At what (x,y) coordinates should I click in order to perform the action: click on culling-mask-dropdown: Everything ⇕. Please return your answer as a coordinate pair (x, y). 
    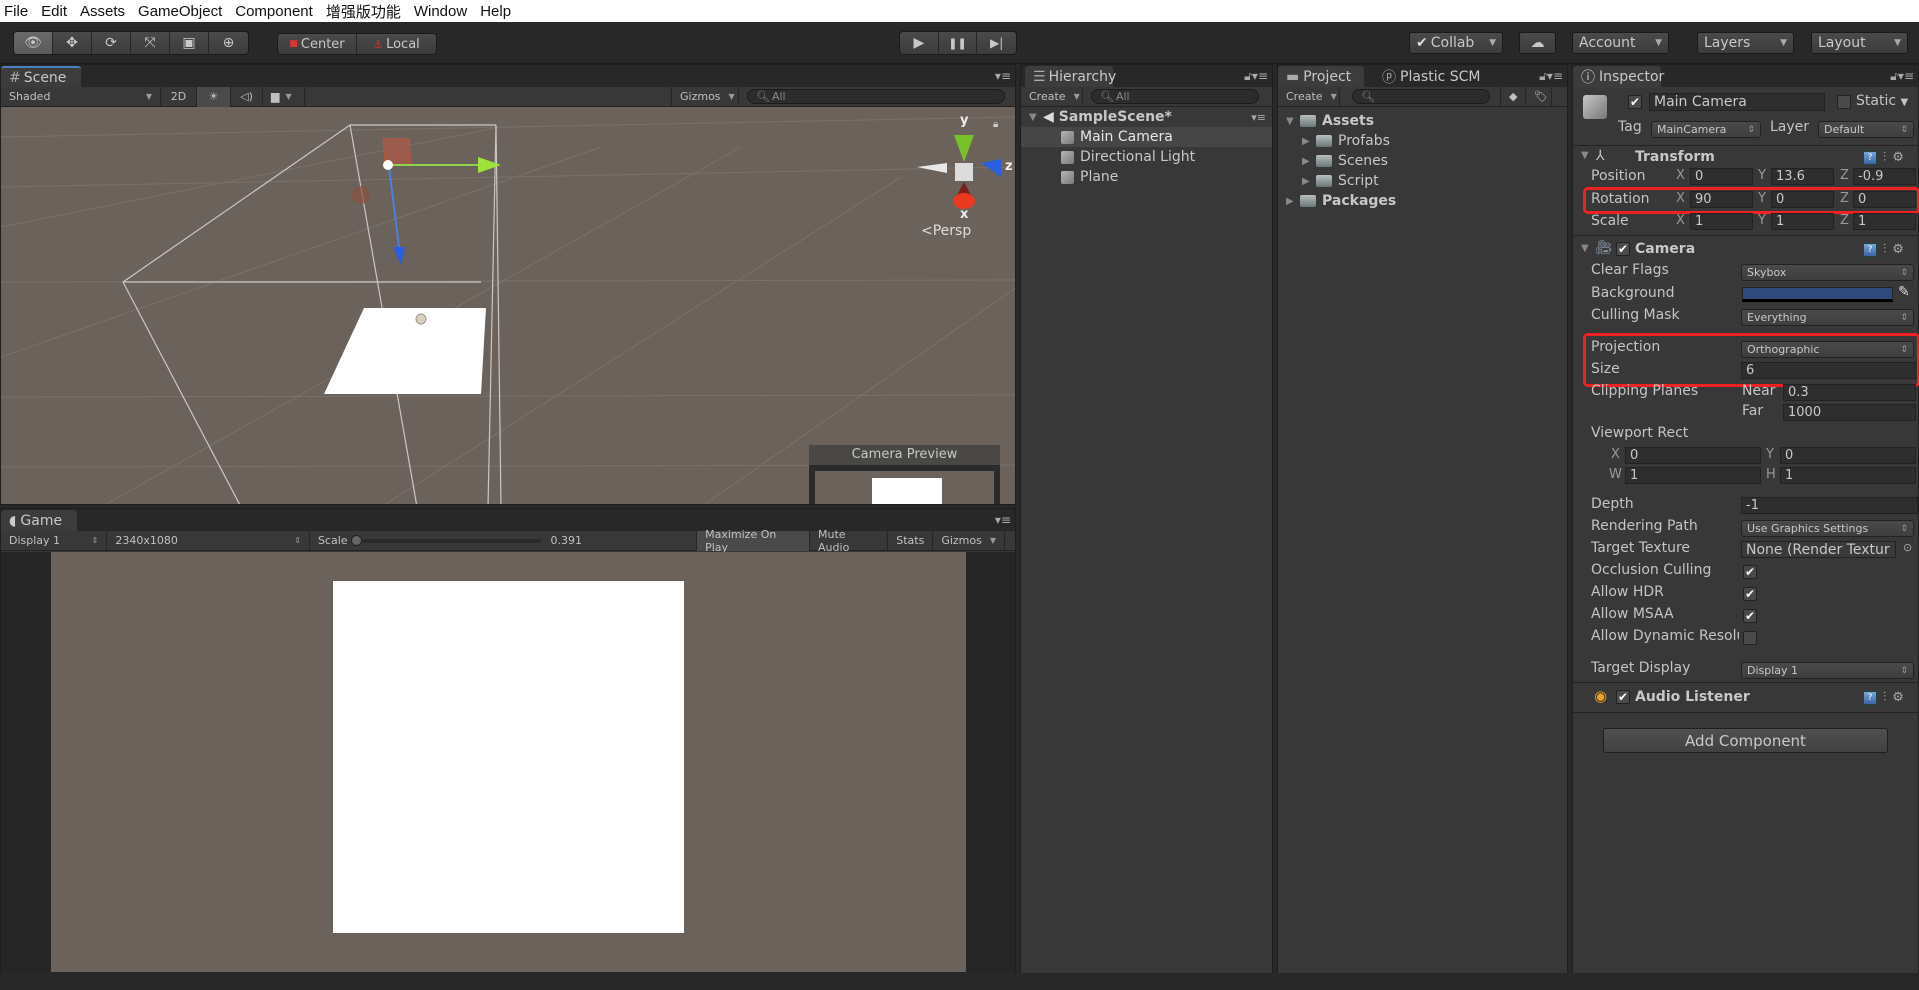
    Looking at the image, I should click on (1827, 317).